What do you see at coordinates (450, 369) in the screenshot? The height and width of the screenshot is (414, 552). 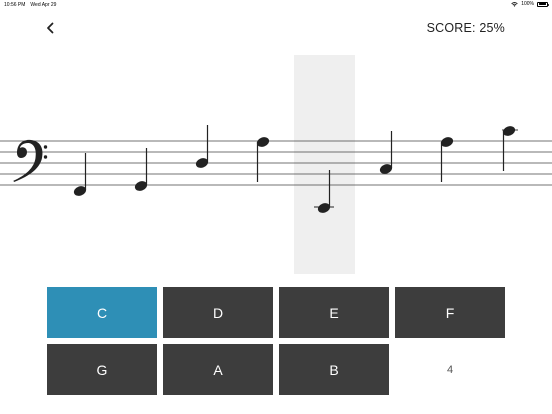 I see `note-count: 4` at bounding box center [450, 369].